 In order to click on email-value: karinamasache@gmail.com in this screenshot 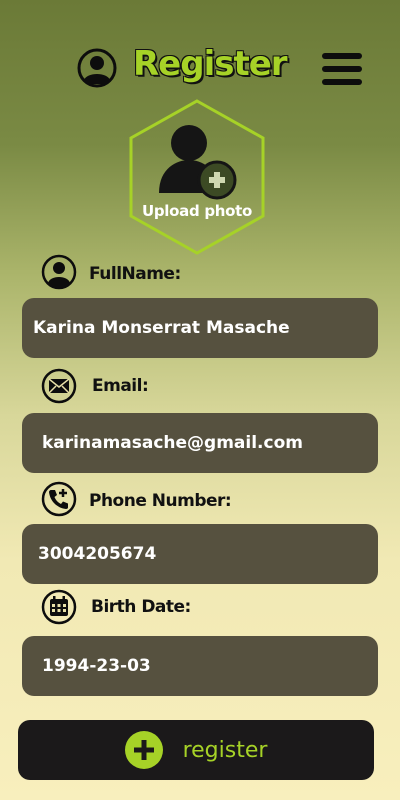, I will do `click(172, 443)`.